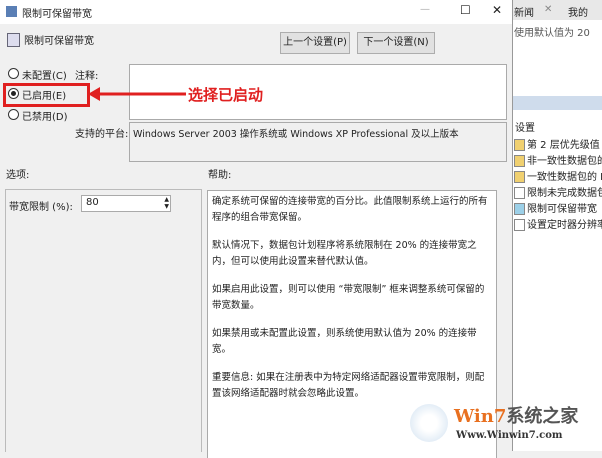  I want to click on maximize-button: ☐, so click(465, 10).